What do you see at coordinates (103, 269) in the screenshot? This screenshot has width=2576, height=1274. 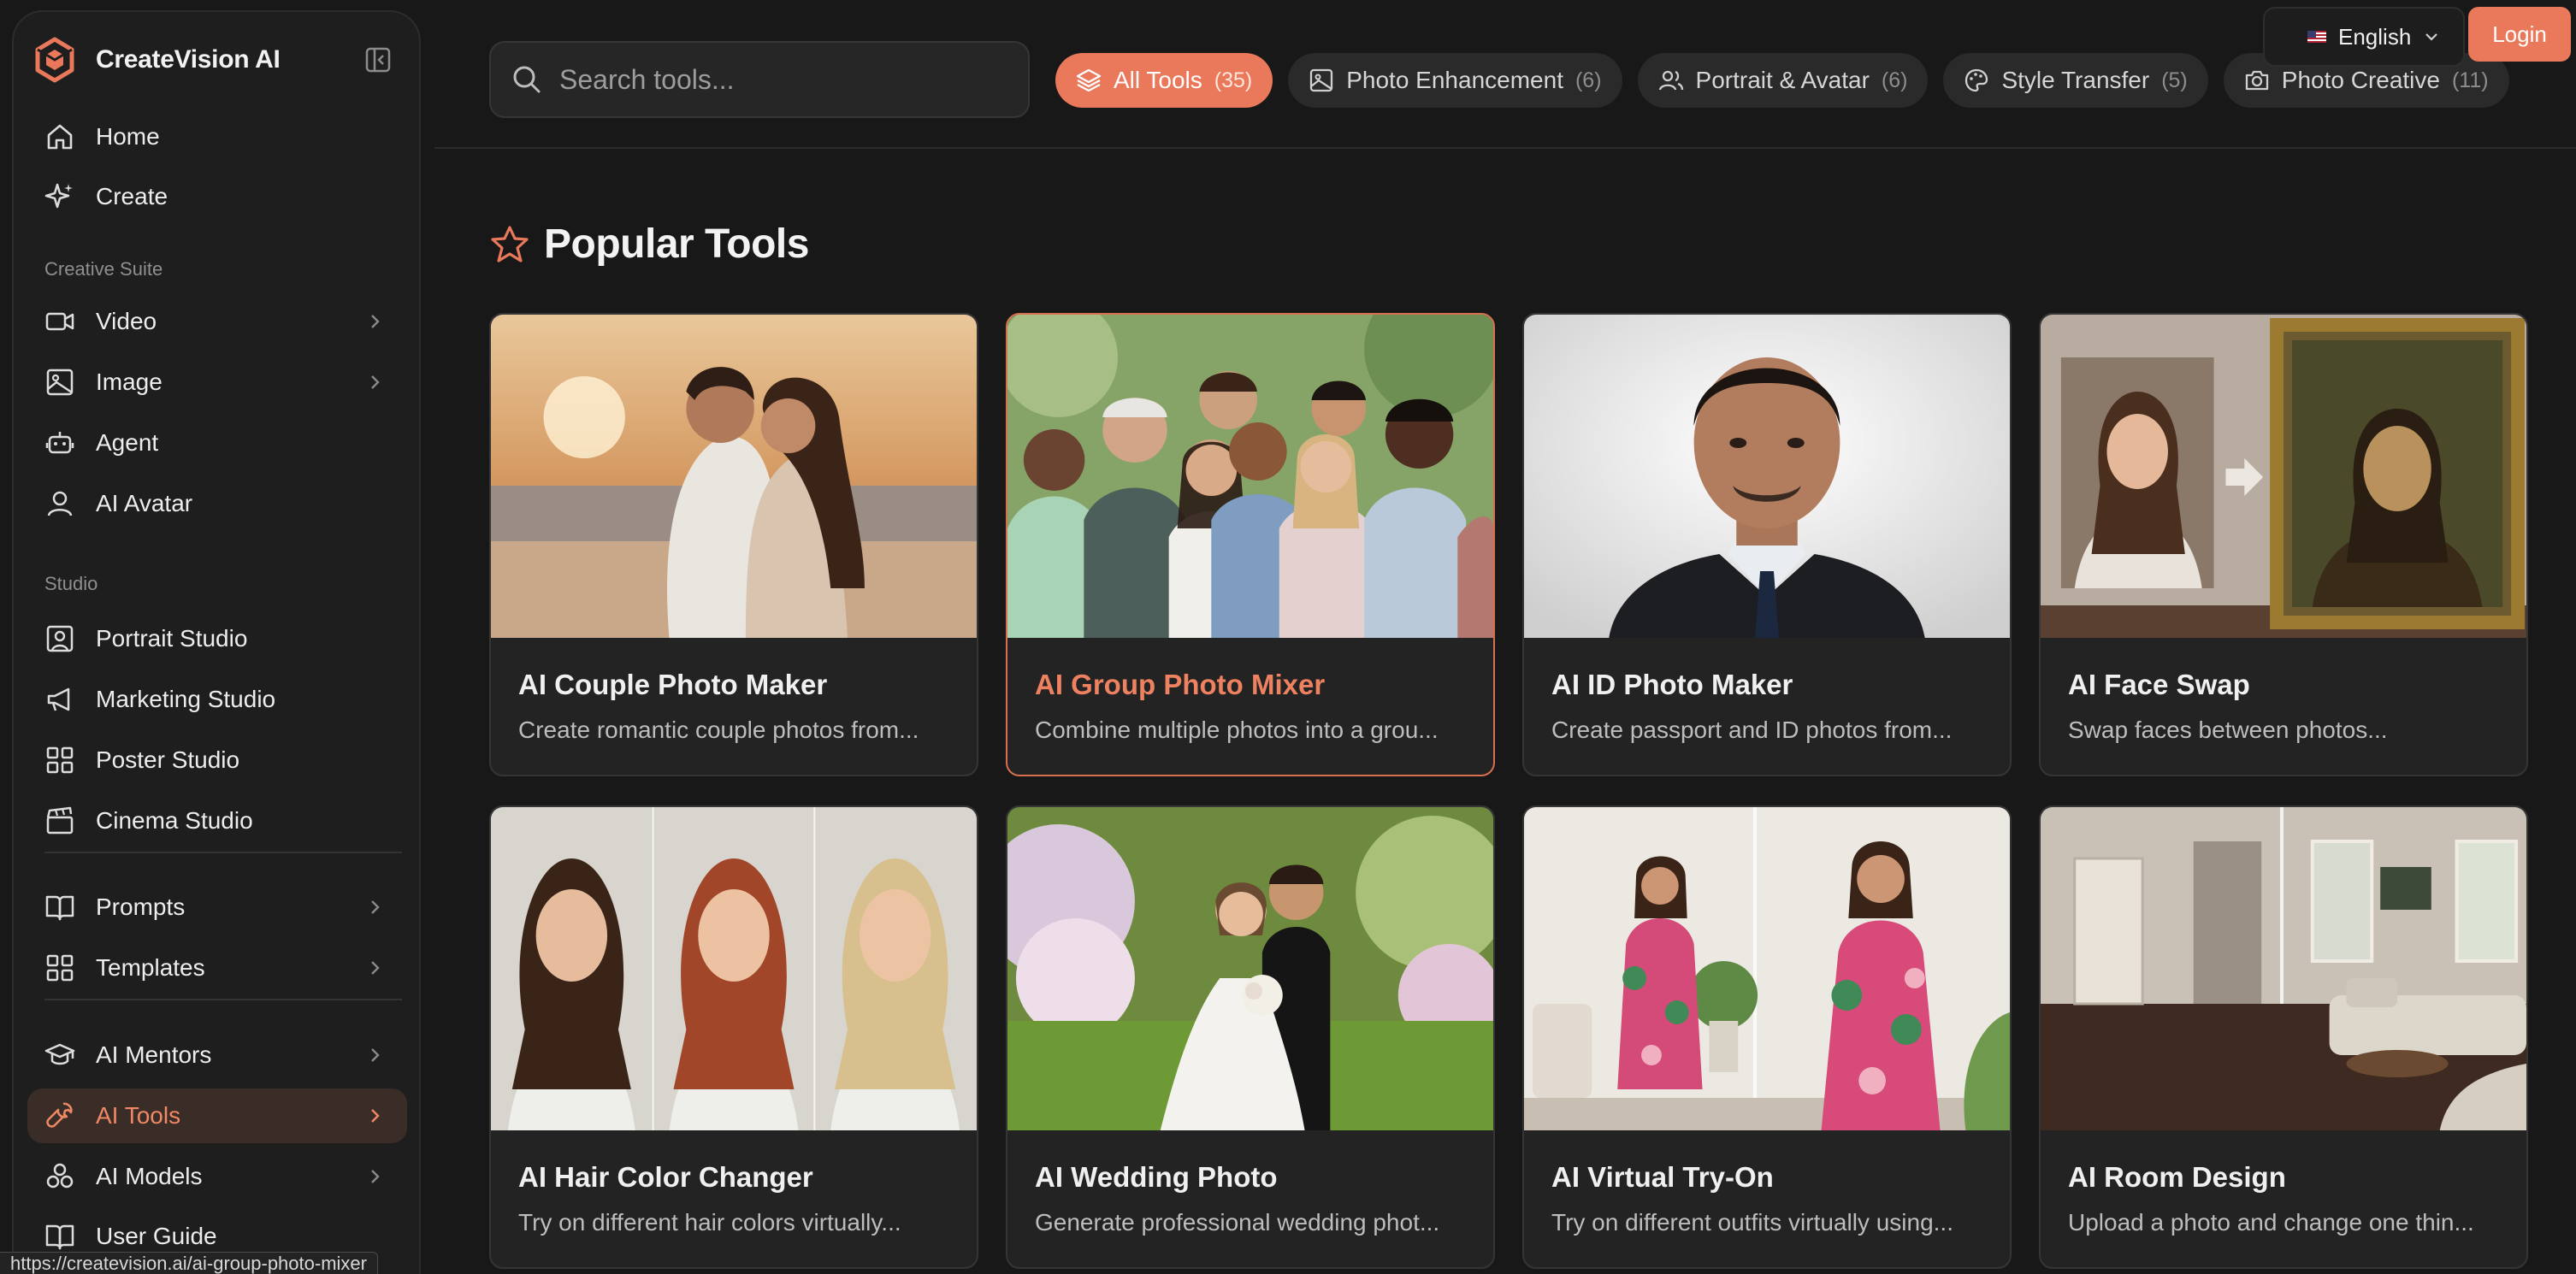 I see `section-label-creative-suite: Creative Suite` at bounding box center [103, 269].